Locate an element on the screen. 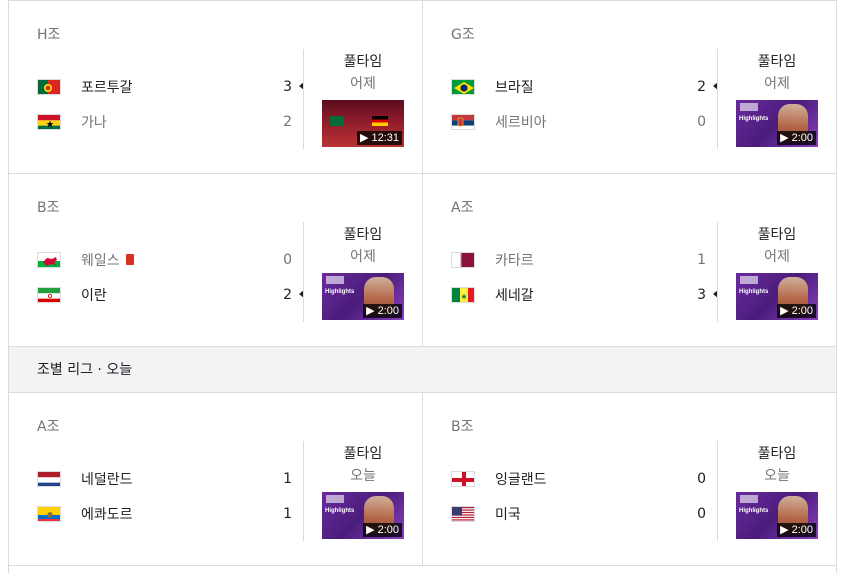 This screenshot has width=843, height=573. team-row: 네덜란드 1 is located at coordinates (164, 478).